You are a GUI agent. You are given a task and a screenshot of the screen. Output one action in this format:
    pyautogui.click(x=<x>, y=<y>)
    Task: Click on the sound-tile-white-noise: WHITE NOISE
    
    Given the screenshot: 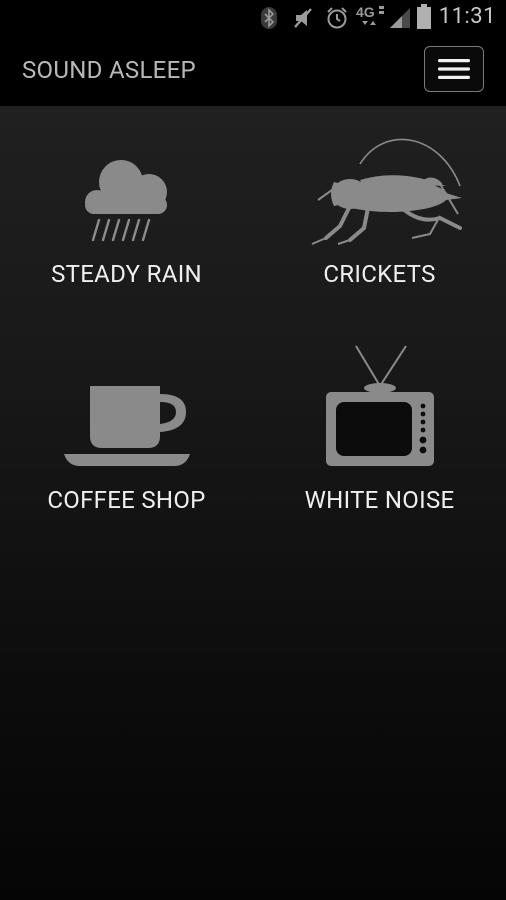 What is the action you would take?
    pyautogui.click(x=379, y=440)
    